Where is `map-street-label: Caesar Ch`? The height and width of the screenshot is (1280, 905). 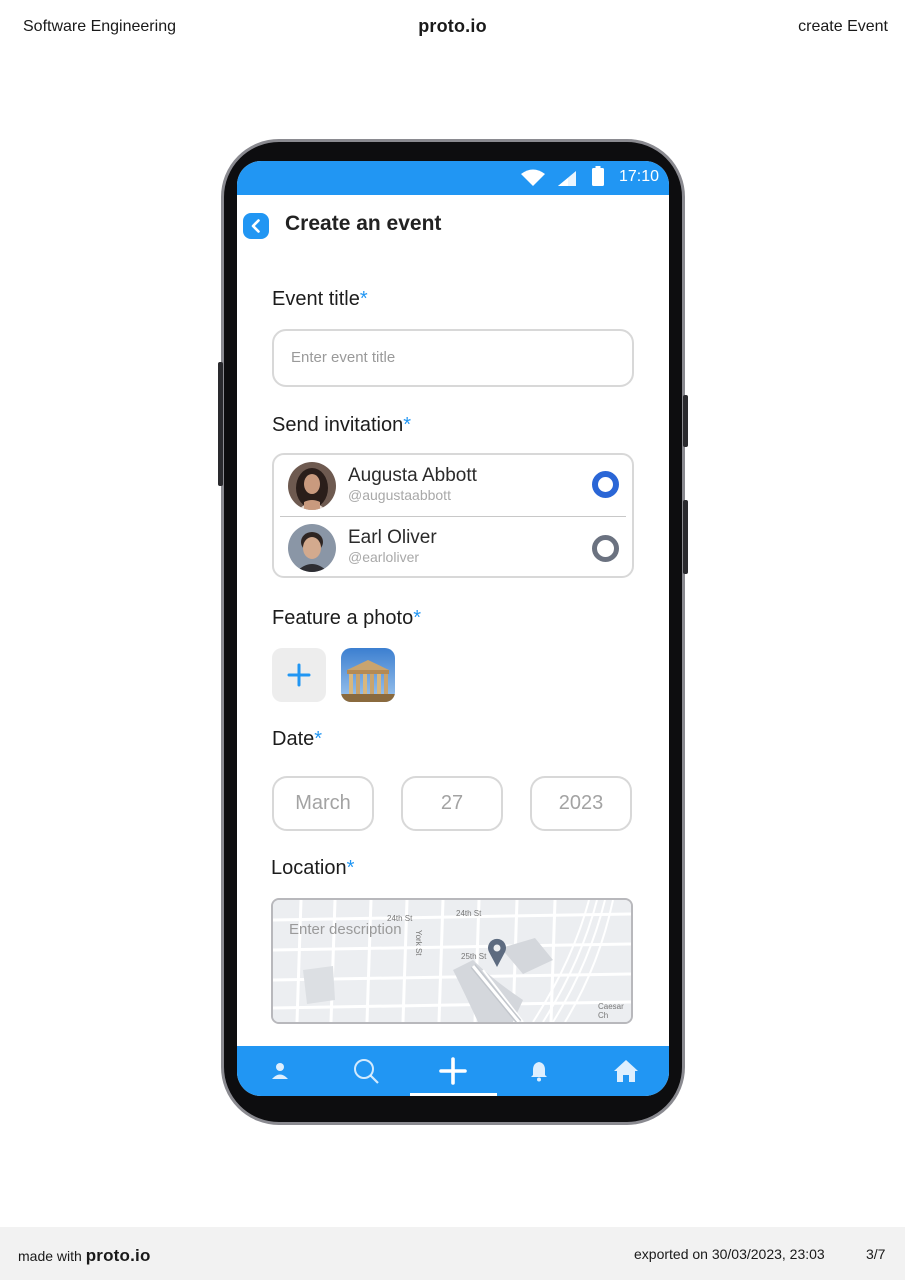
map-street-label: Caesar Ch is located at coordinates (611, 1011).